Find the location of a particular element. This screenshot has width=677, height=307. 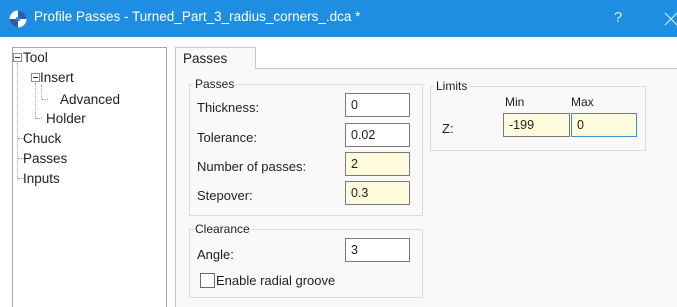

tree-item-inputs: Inputs is located at coordinates (41, 179).